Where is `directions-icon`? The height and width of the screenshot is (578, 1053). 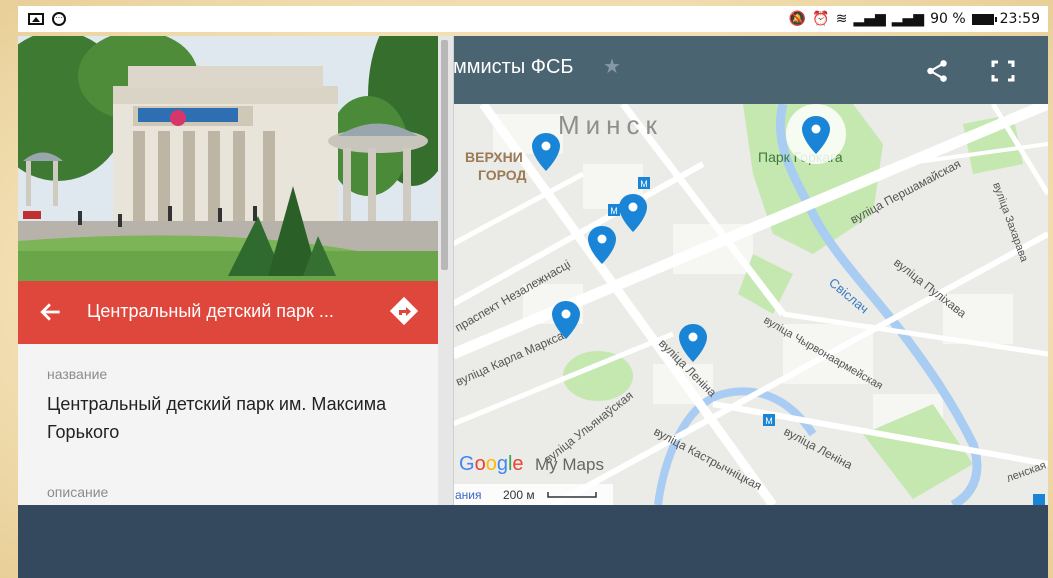
directions-icon is located at coordinates (404, 311).